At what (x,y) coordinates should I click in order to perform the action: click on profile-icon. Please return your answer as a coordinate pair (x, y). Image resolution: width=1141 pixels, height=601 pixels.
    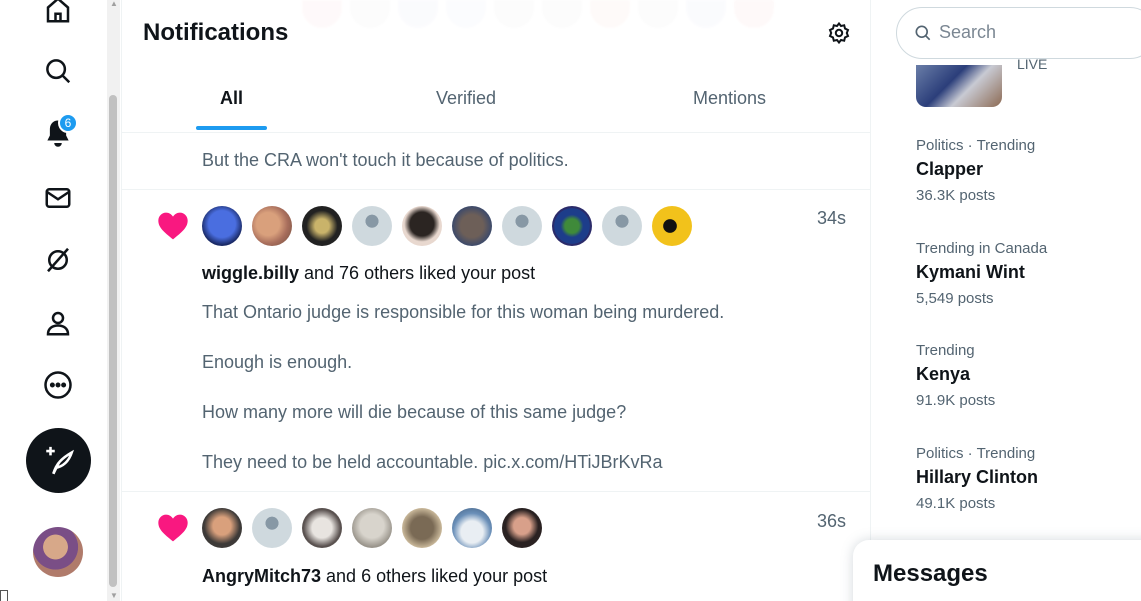
    Looking at the image, I should click on (58, 323).